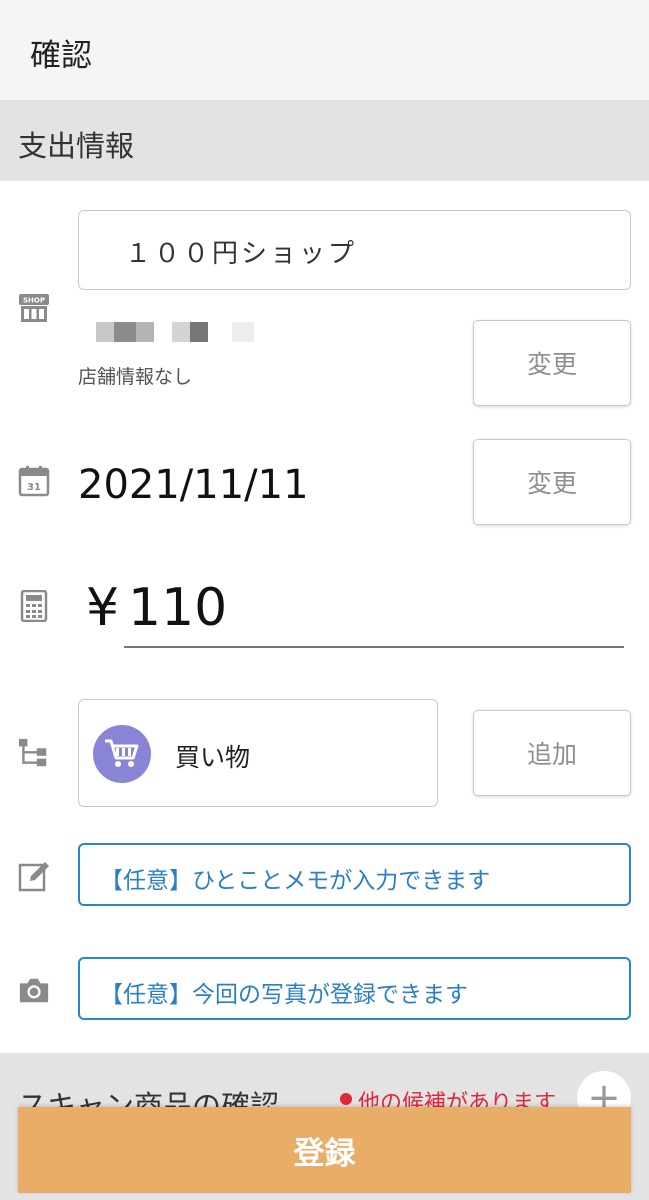 The height and width of the screenshot is (1200, 649). Describe the element at coordinates (213, 757) in the screenshot. I see `category-label: 買い物` at that location.